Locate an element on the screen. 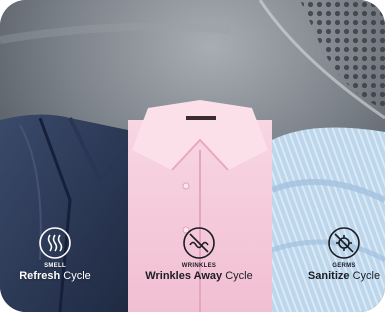 Image resolution: width=385 pixels, height=312 pixels. cycle-name: Sanitize Cycle is located at coordinates (344, 276).